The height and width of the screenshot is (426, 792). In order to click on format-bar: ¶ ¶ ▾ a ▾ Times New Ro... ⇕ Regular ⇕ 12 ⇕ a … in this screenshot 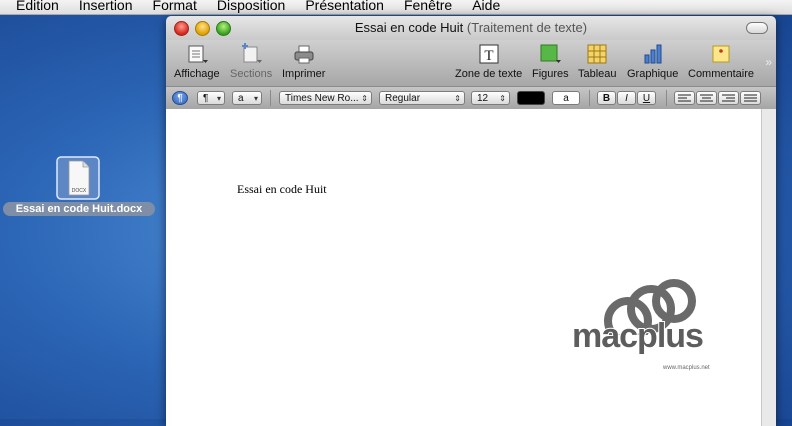, I will do `click(471, 98)`.